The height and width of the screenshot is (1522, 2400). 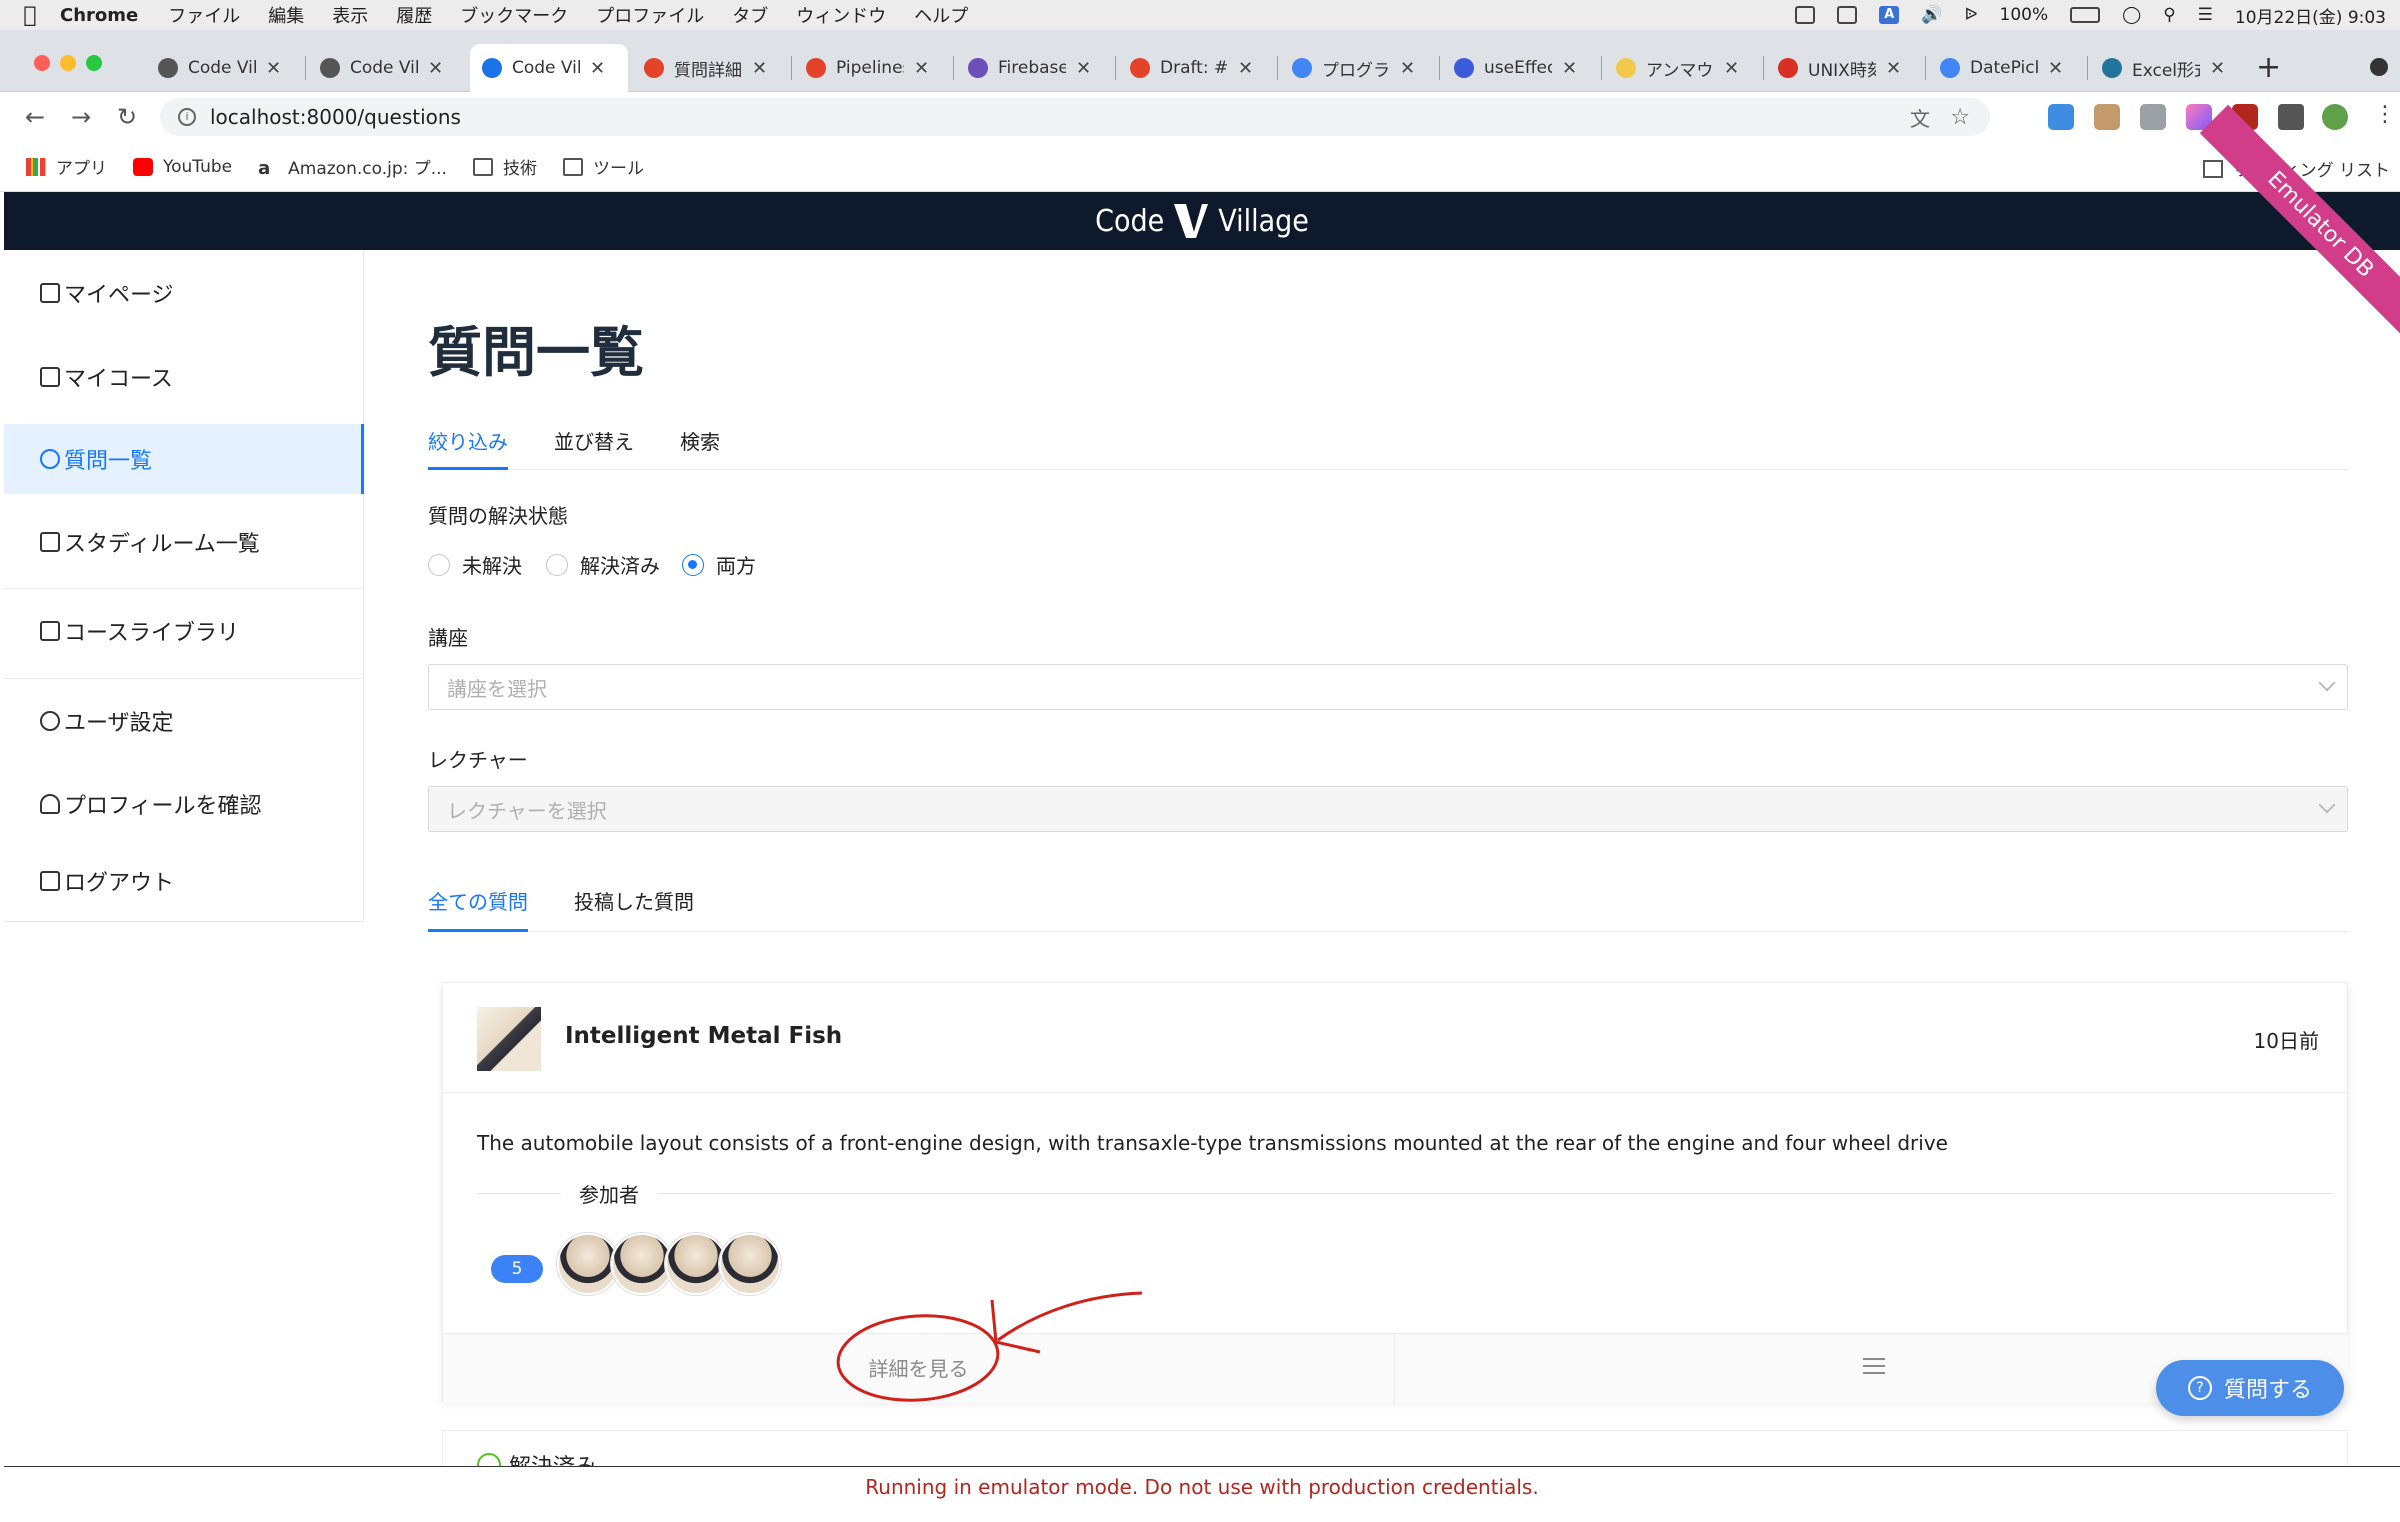 I want to click on download-extension-icon, so click(x=2061, y=117).